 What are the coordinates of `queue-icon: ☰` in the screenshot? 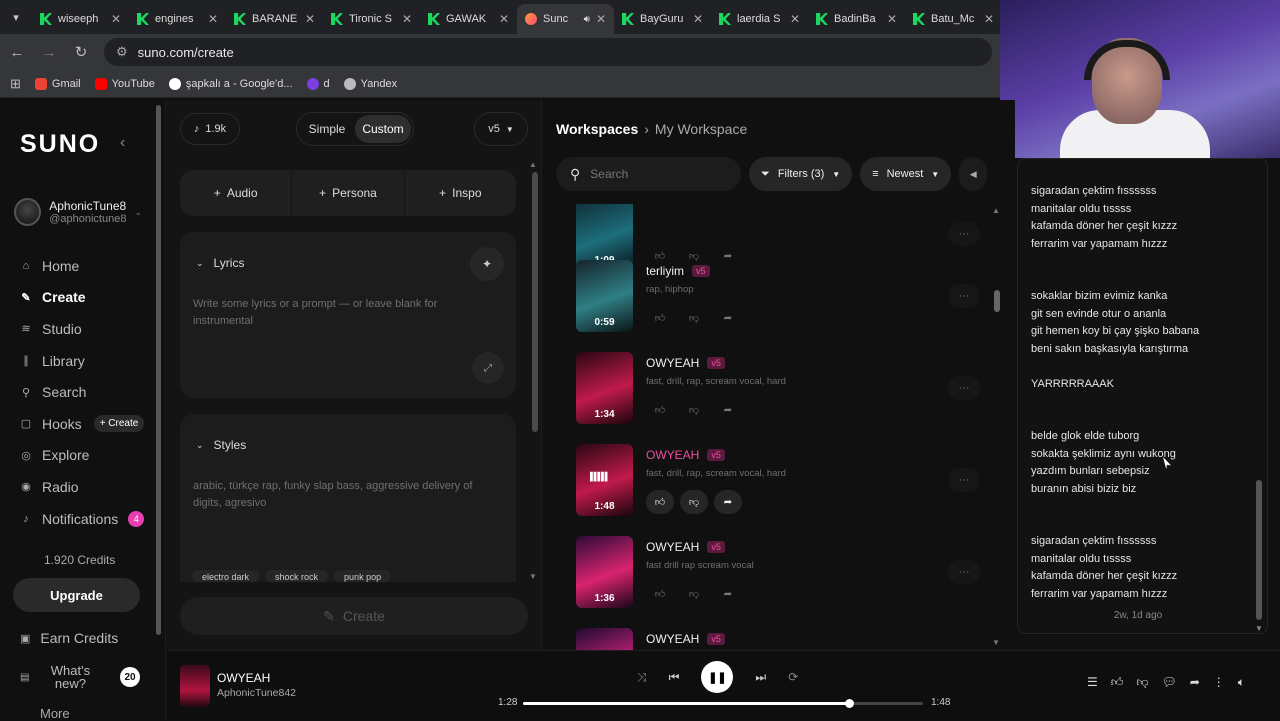 It's located at (1092, 682).